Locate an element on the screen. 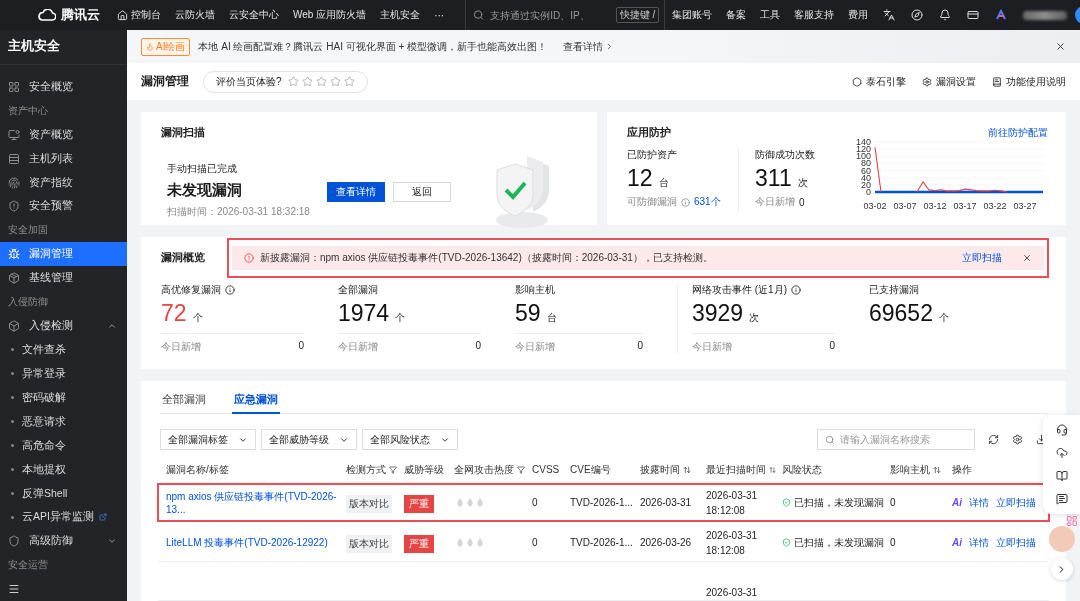 This screenshot has height=601, width=1080. alert-icon is located at coordinates (249, 258).